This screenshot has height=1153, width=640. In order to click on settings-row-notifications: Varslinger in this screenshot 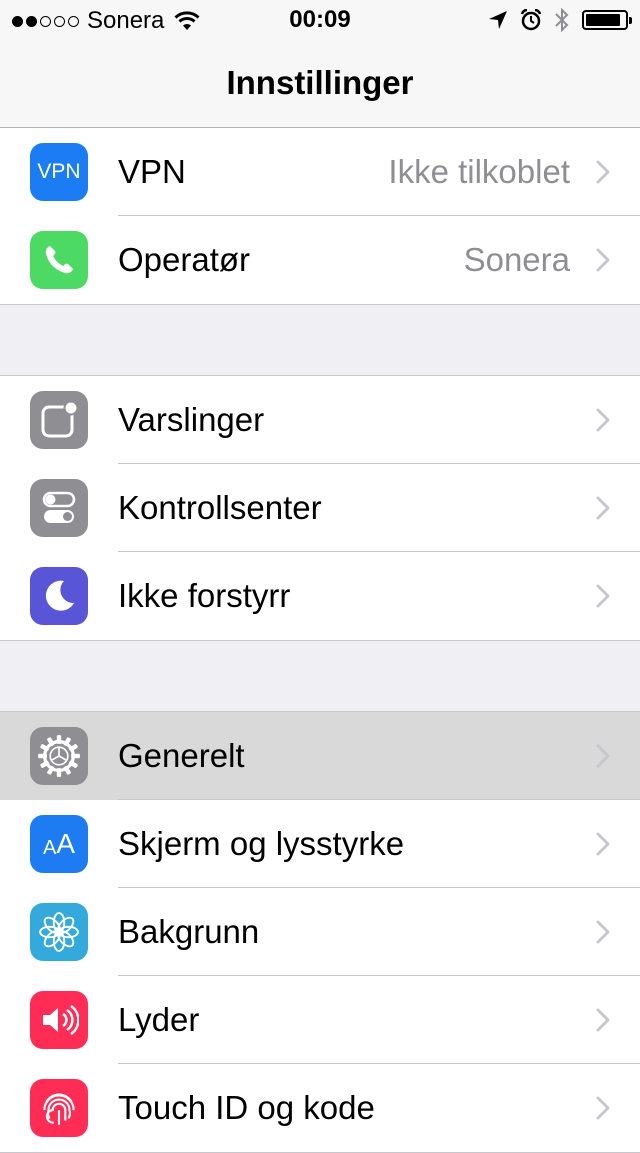, I will do `click(320, 420)`.